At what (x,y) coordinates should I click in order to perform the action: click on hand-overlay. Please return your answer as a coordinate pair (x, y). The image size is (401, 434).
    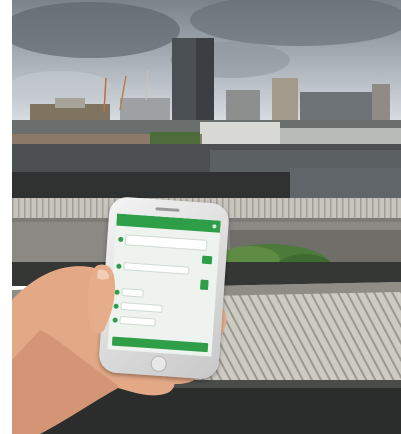
    Looking at the image, I should click on (101, 299).